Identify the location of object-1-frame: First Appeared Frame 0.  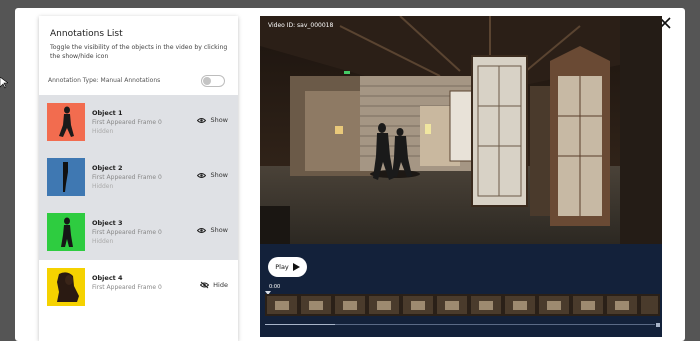
(127, 122).